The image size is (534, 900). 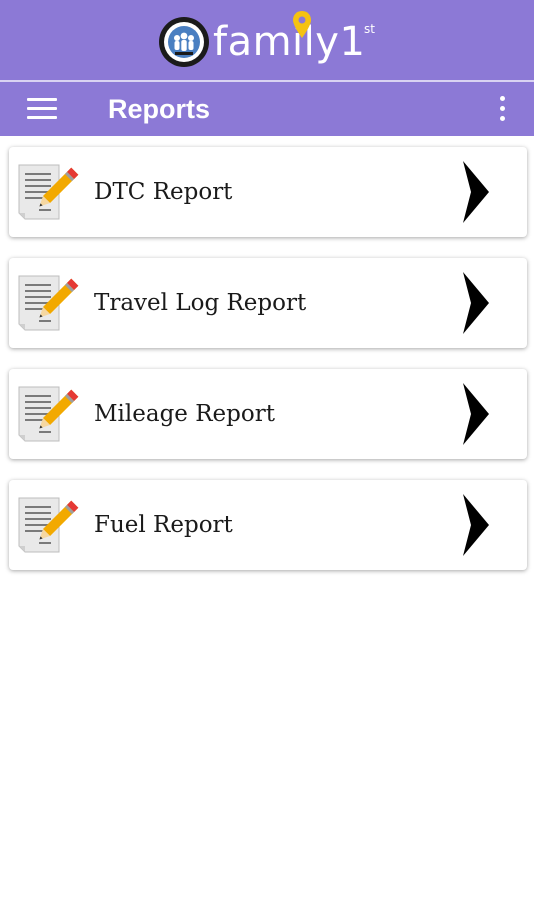 I want to click on more-vert-icon, so click(x=503, y=109).